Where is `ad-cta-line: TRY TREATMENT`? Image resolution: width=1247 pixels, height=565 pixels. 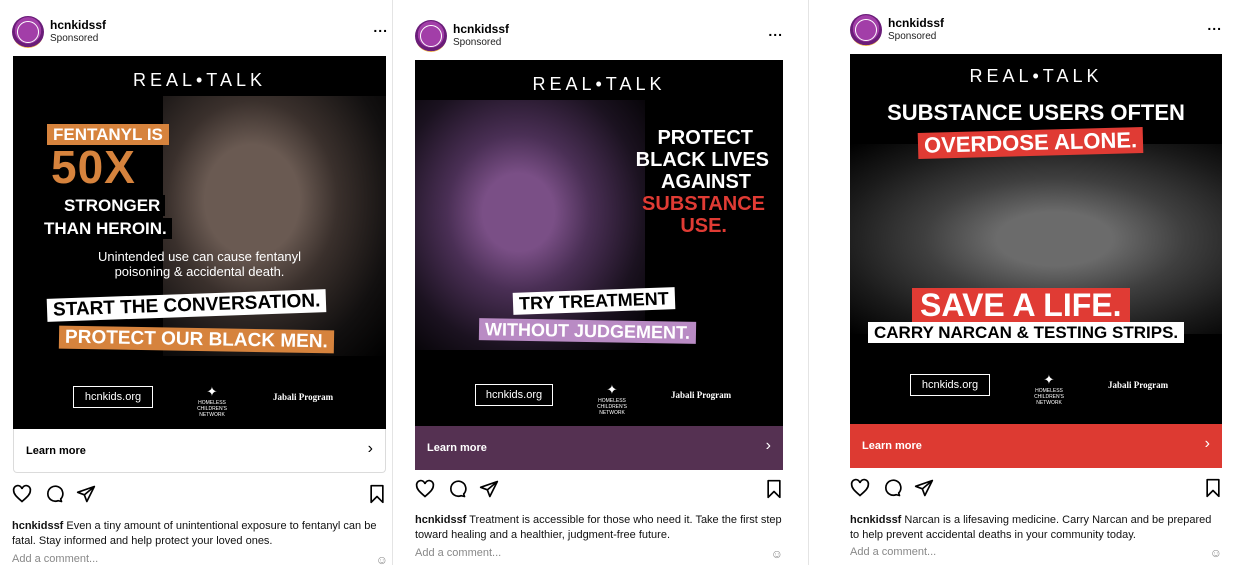
ad-cta-line: TRY TREATMENT is located at coordinates (594, 301).